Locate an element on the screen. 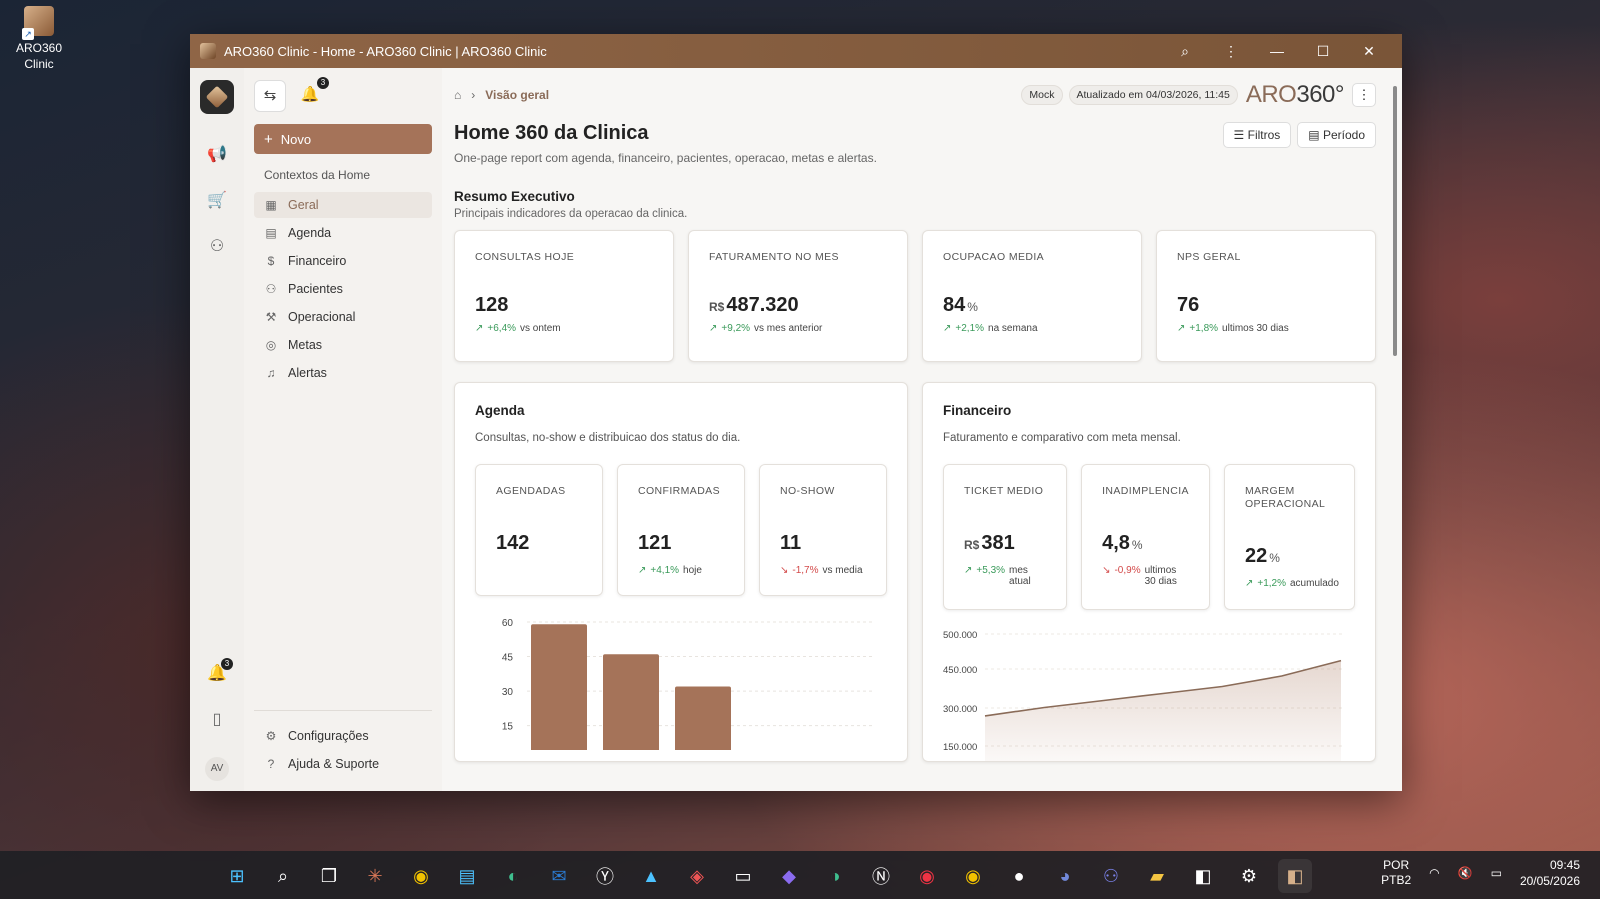  sidebar-item-agenda: ▤ Agenda is located at coordinates (343, 233).